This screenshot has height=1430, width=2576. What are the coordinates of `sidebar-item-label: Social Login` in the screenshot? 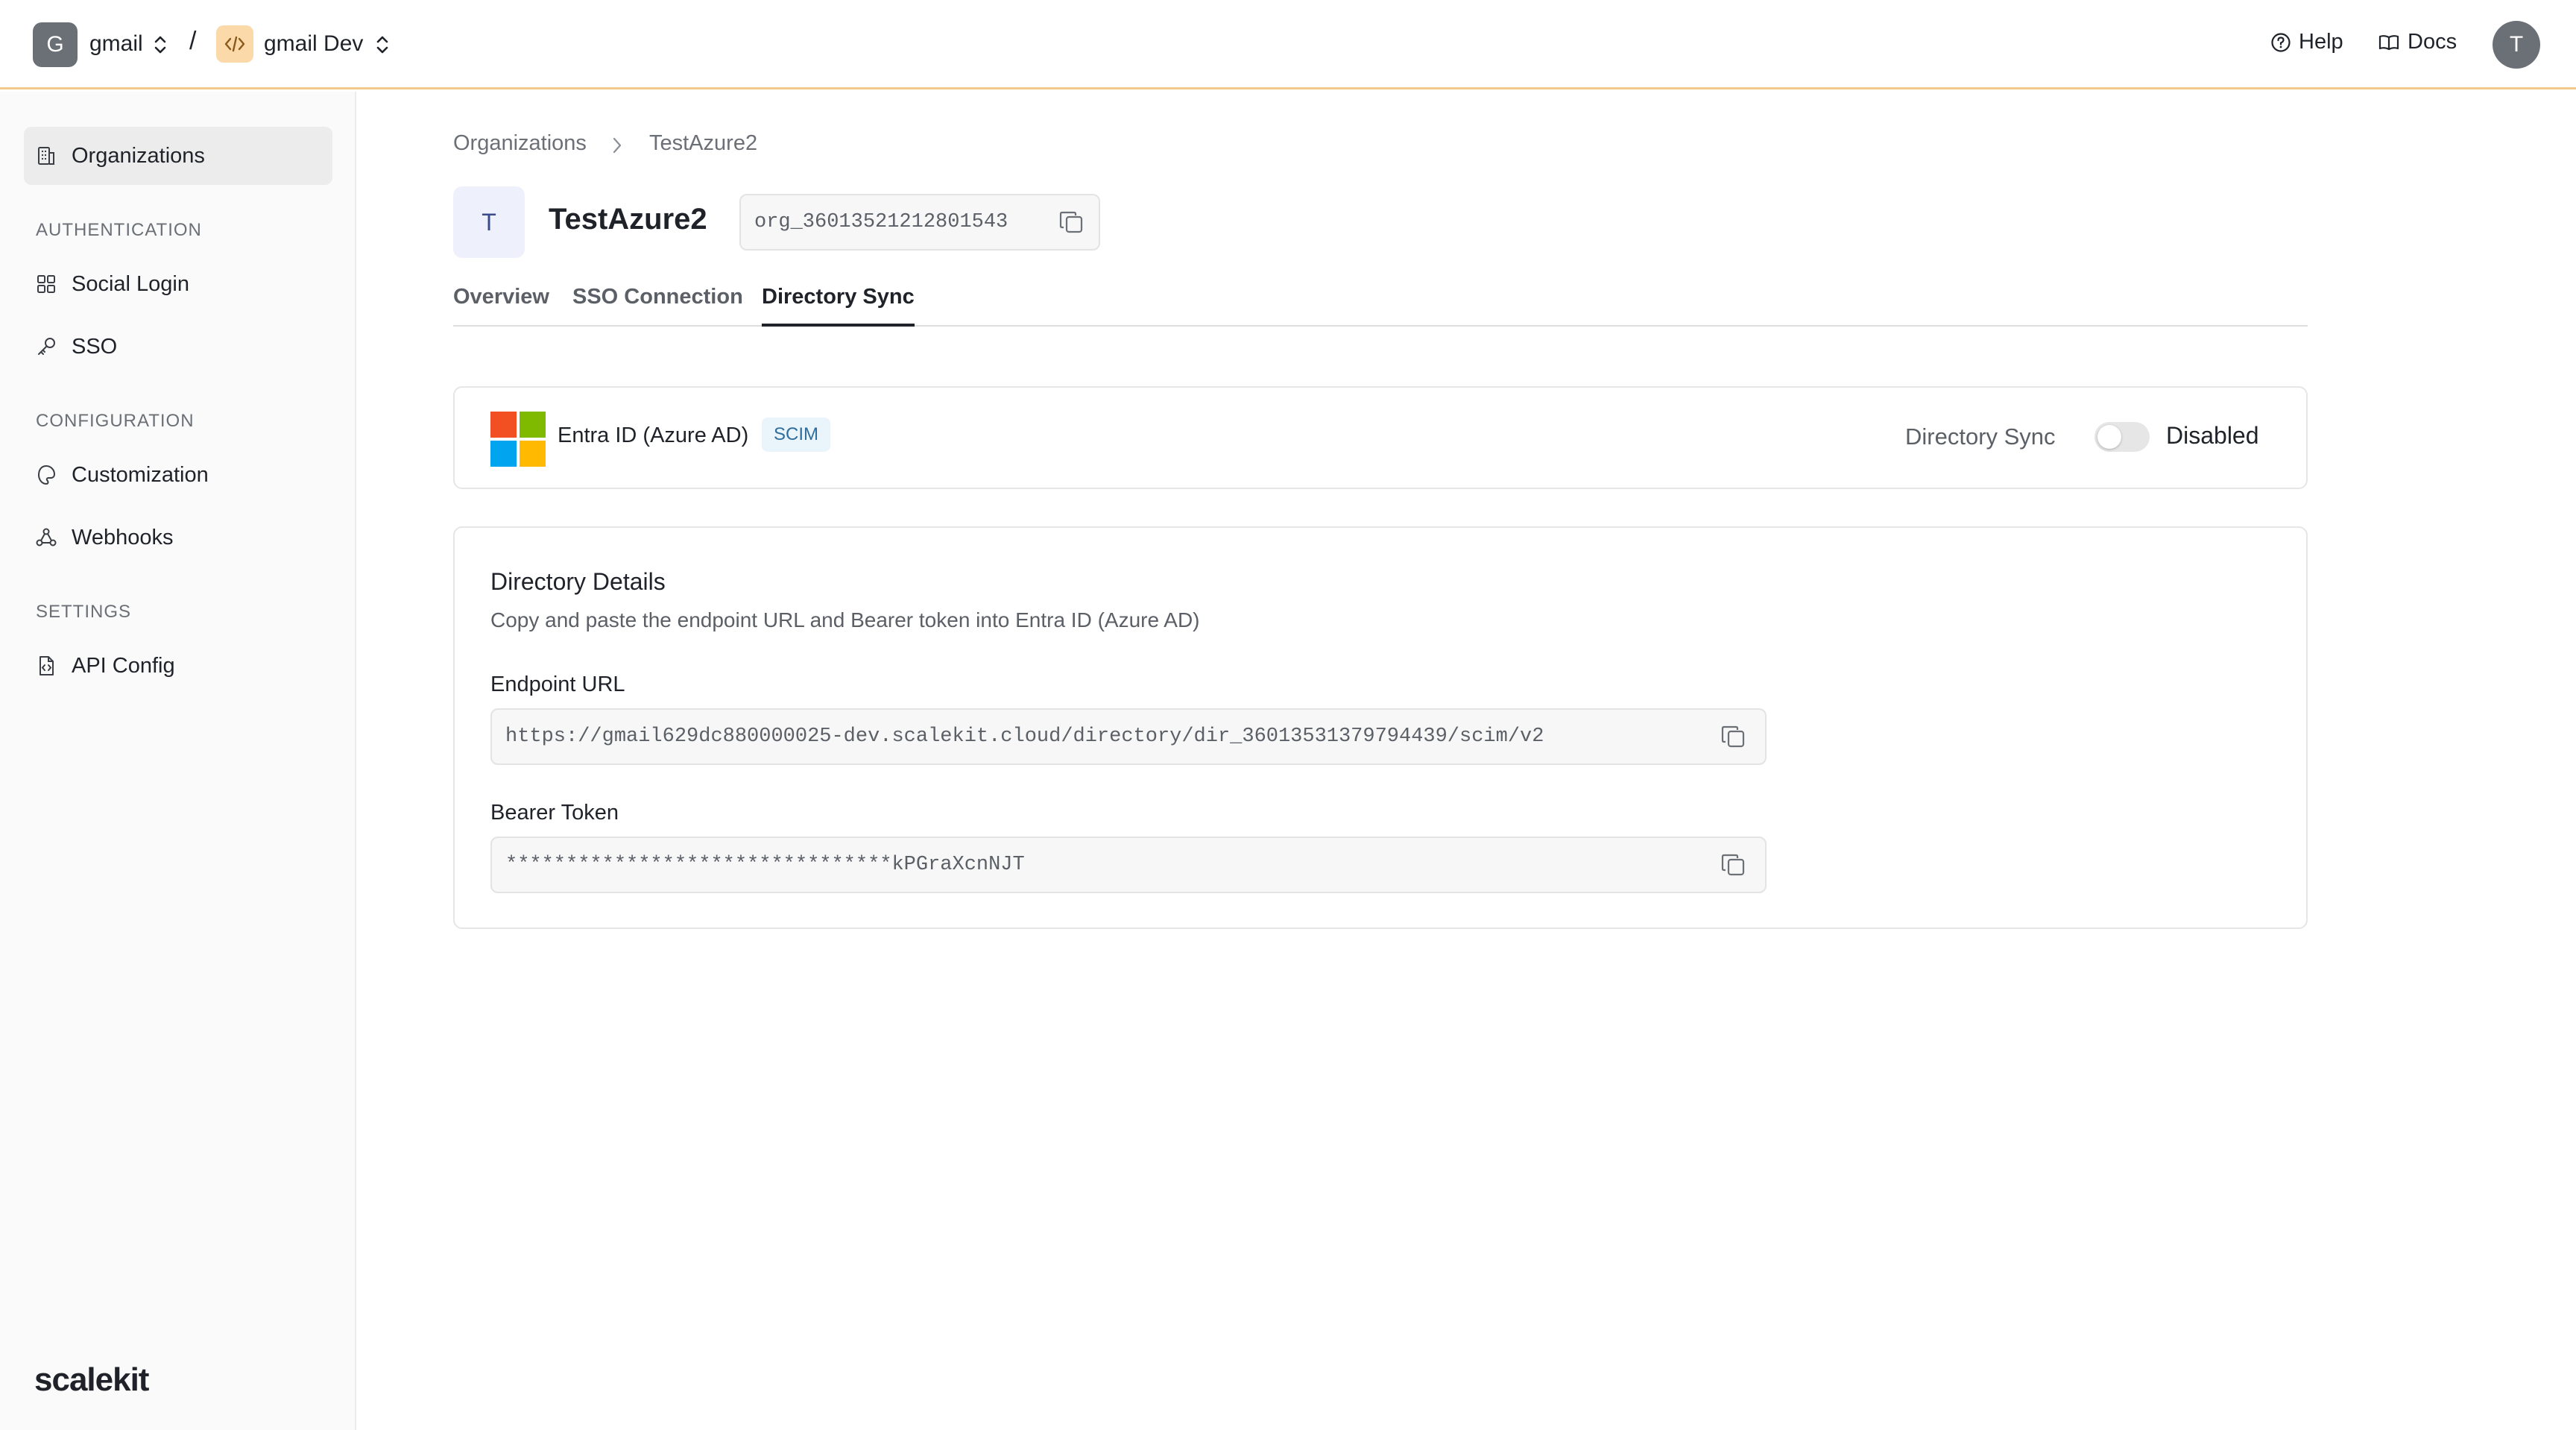 It's located at (130, 283).